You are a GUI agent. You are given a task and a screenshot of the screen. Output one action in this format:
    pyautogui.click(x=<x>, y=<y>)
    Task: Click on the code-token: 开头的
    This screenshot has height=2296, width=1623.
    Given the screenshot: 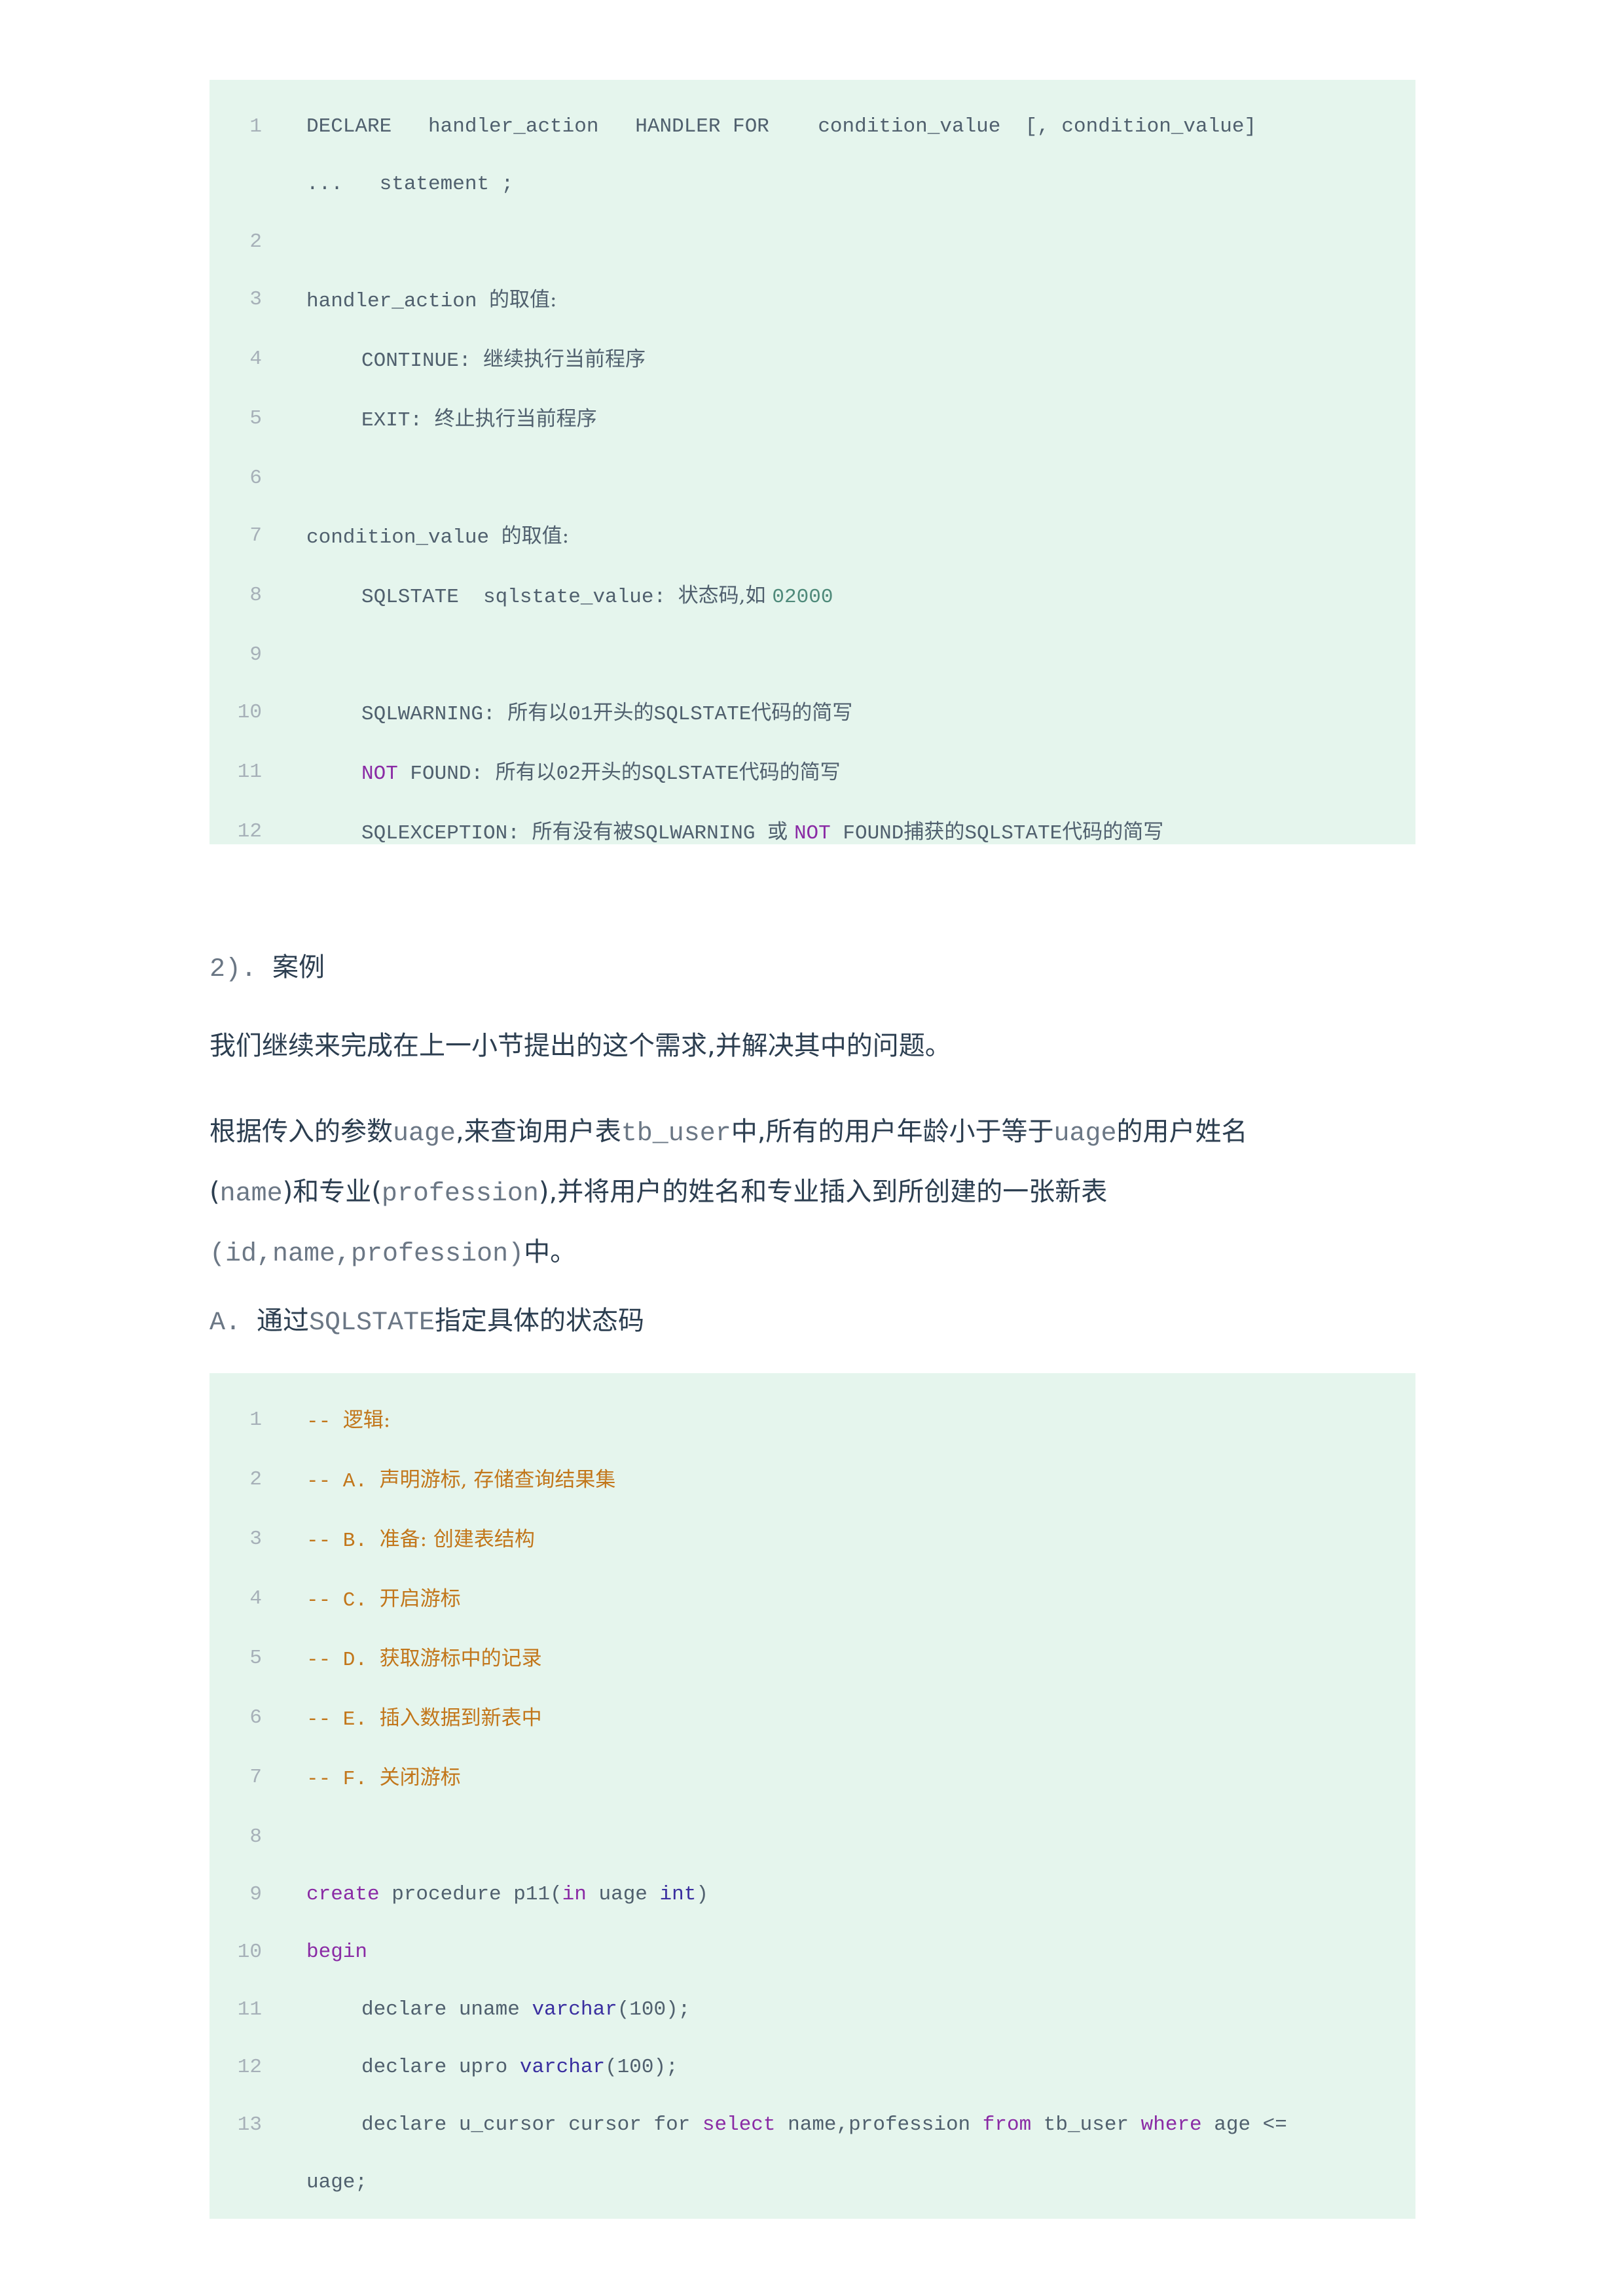 What is the action you would take?
    pyautogui.click(x=623, y=713)
    